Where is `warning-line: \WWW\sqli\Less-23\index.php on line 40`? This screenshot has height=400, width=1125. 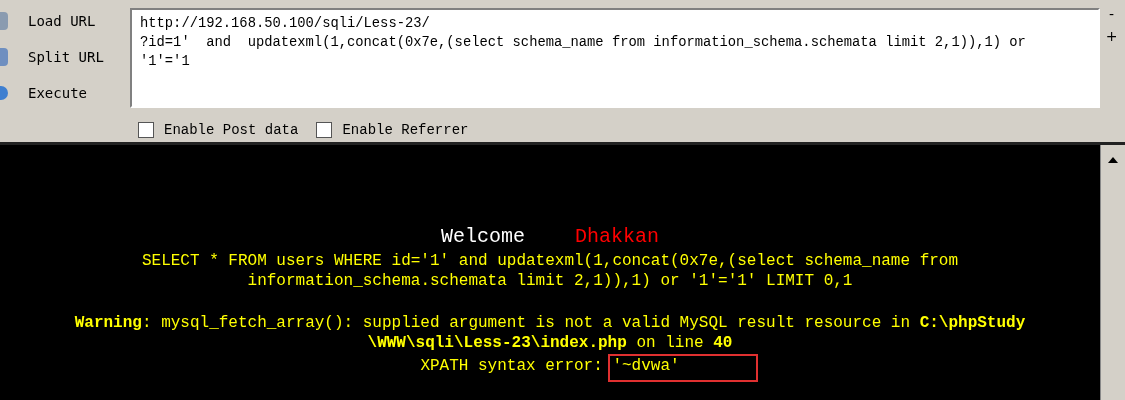 warning-line: \WWW\sqli\Less-23\index.php on line 40 is located at coordinates (550, 343).